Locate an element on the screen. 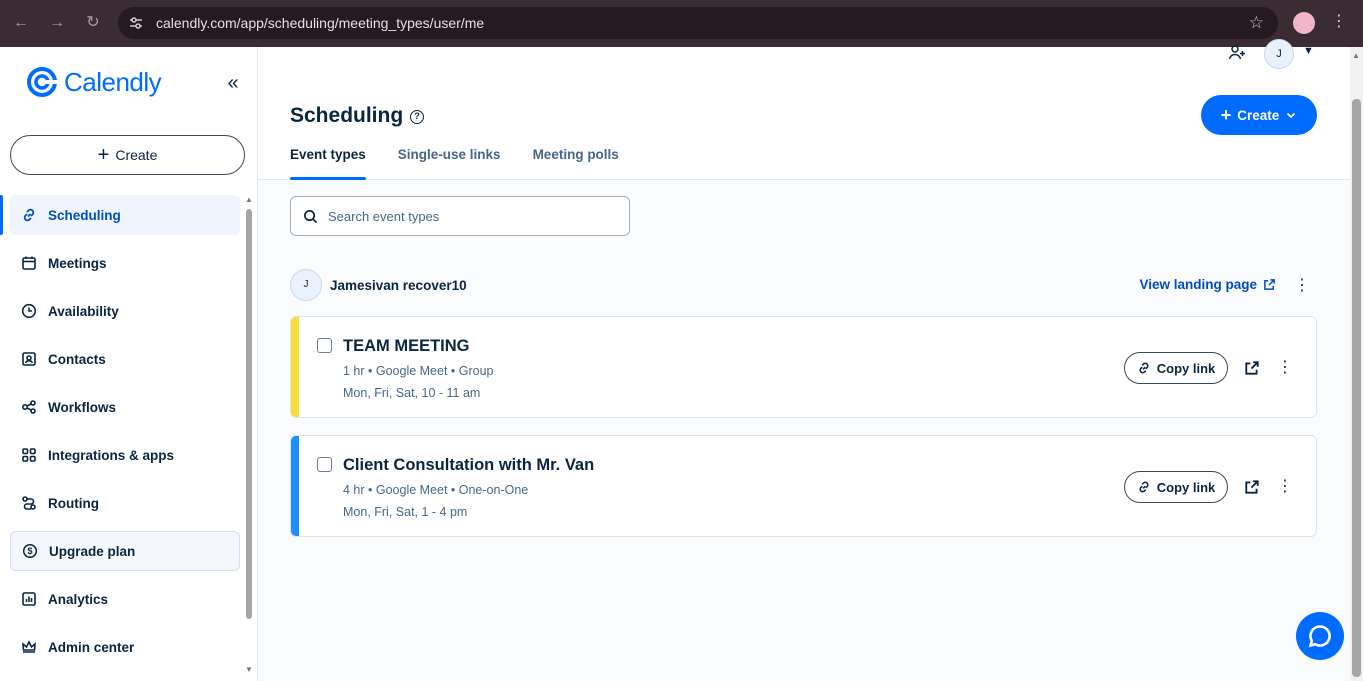  sidebar-item-meetings: Meetings is located at coordinates (120, 263).